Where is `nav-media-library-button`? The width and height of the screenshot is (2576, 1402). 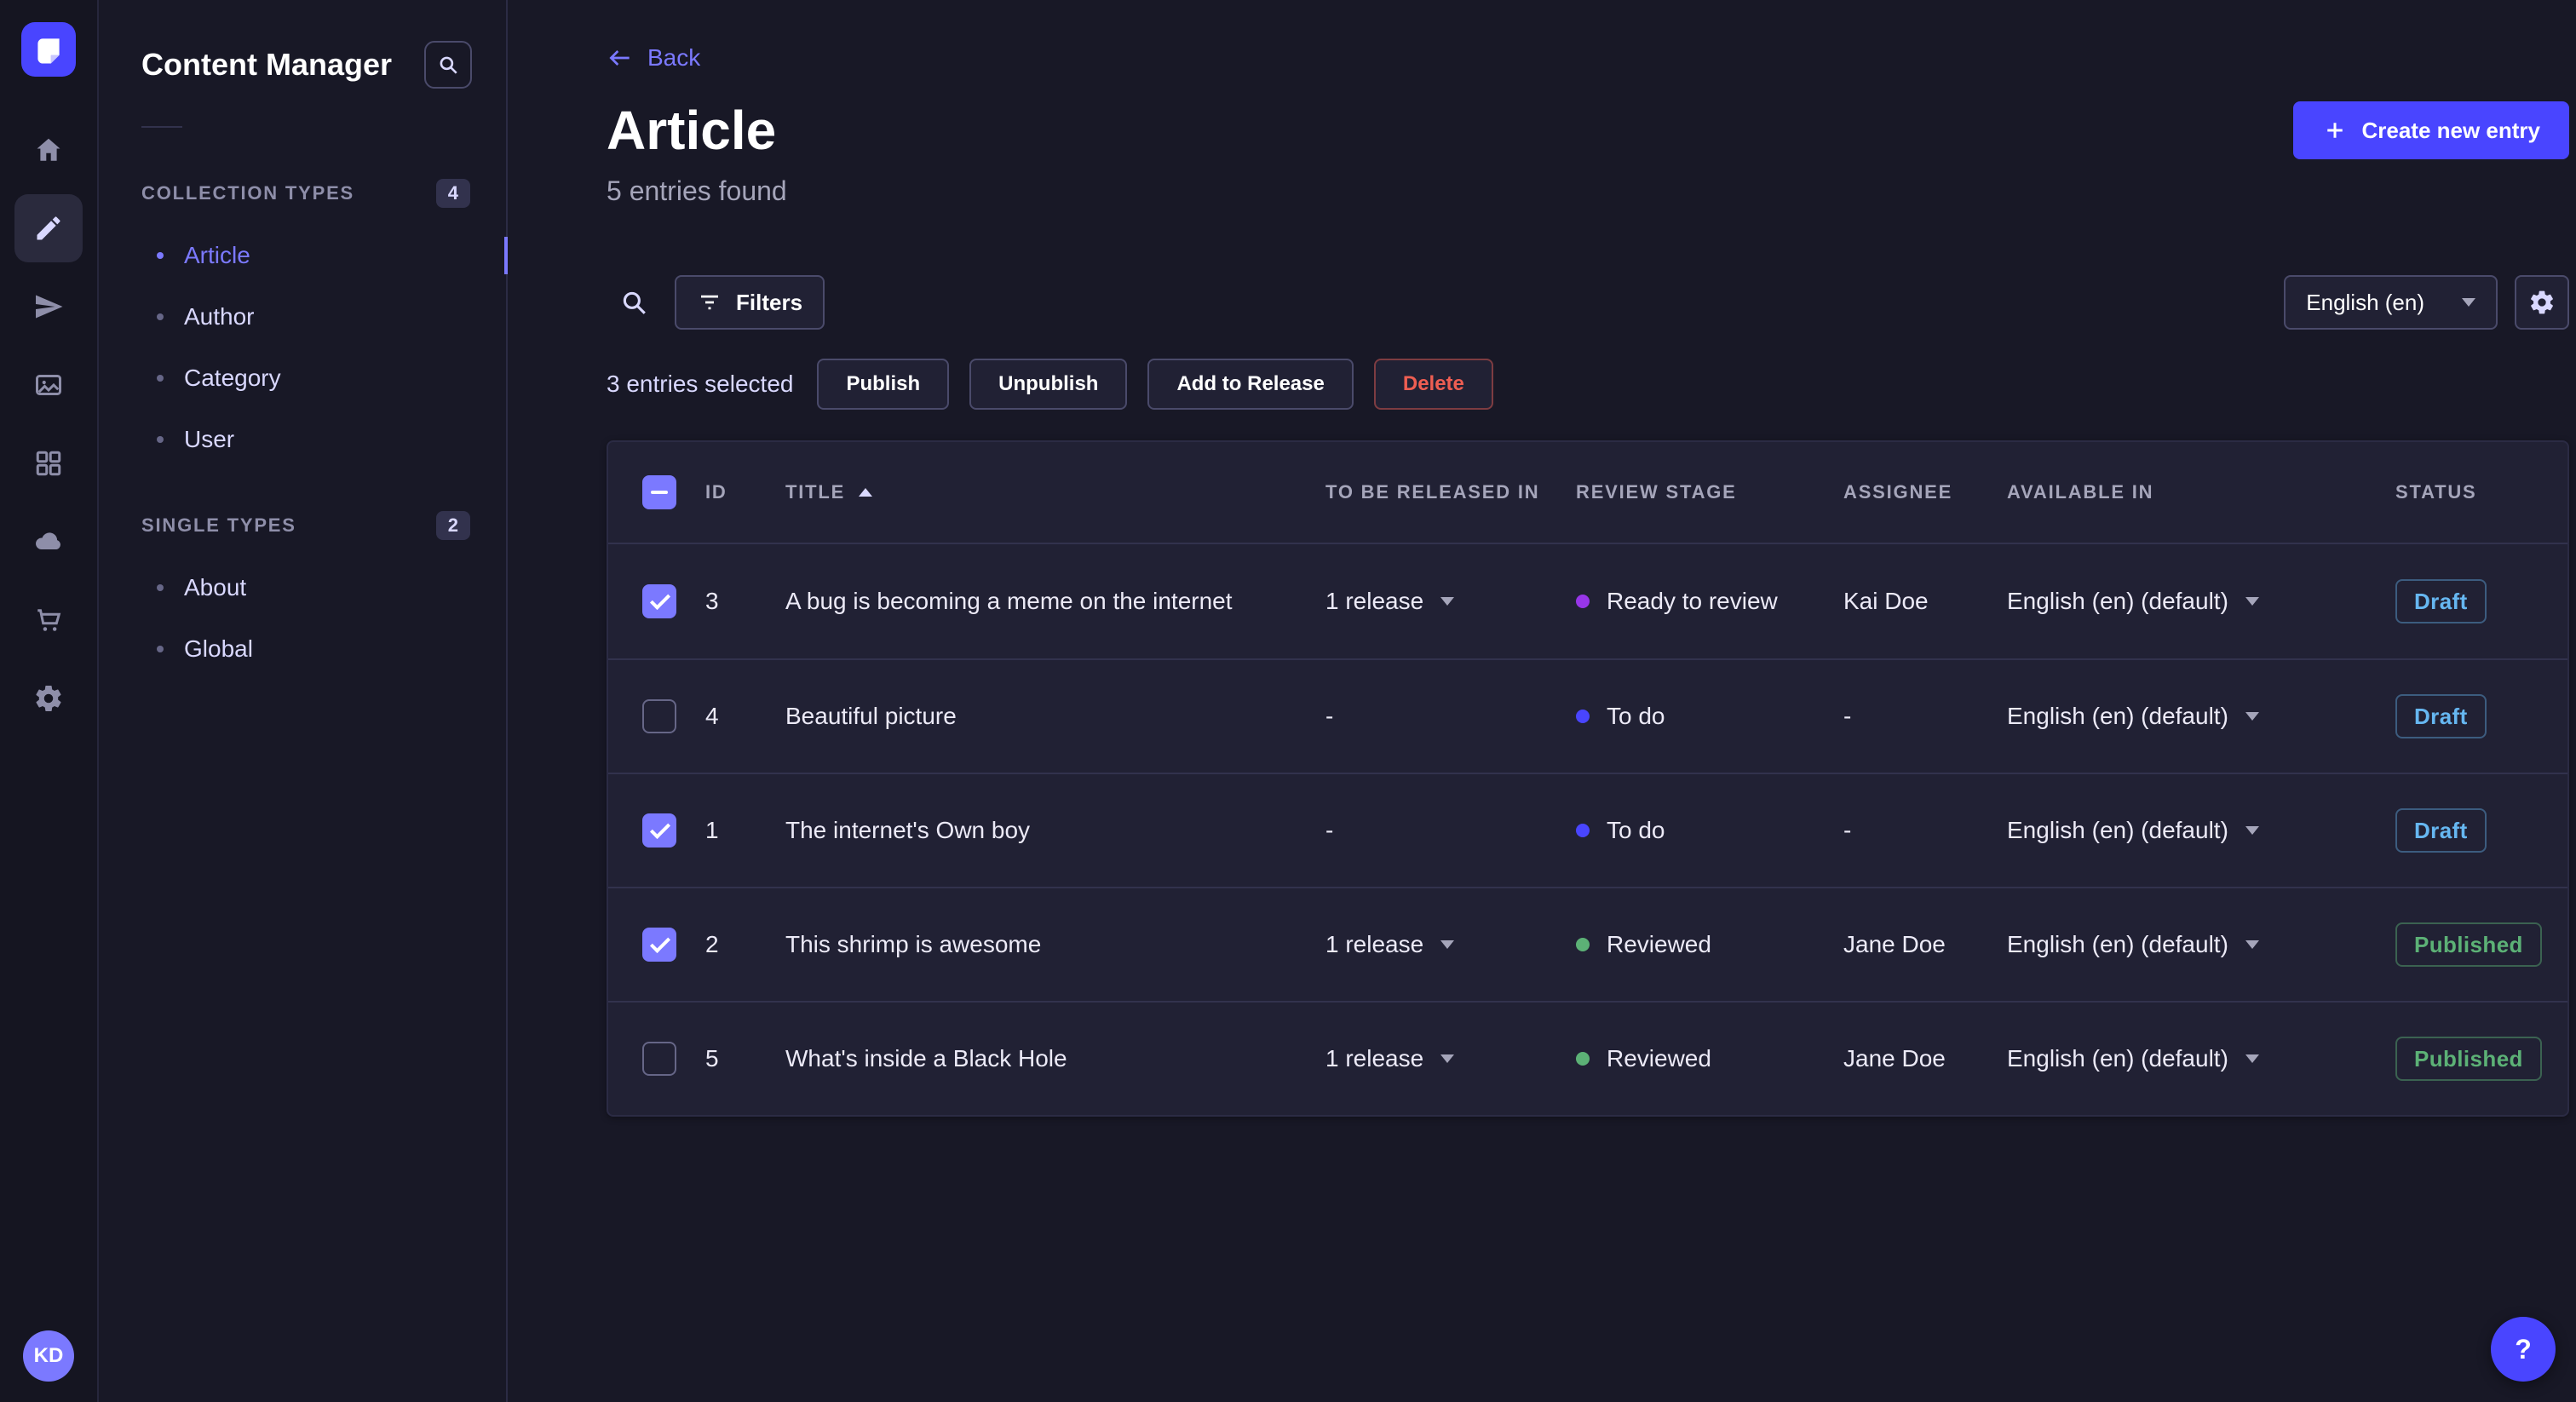
nav-media-library-button is located at coordinates (49, 385).